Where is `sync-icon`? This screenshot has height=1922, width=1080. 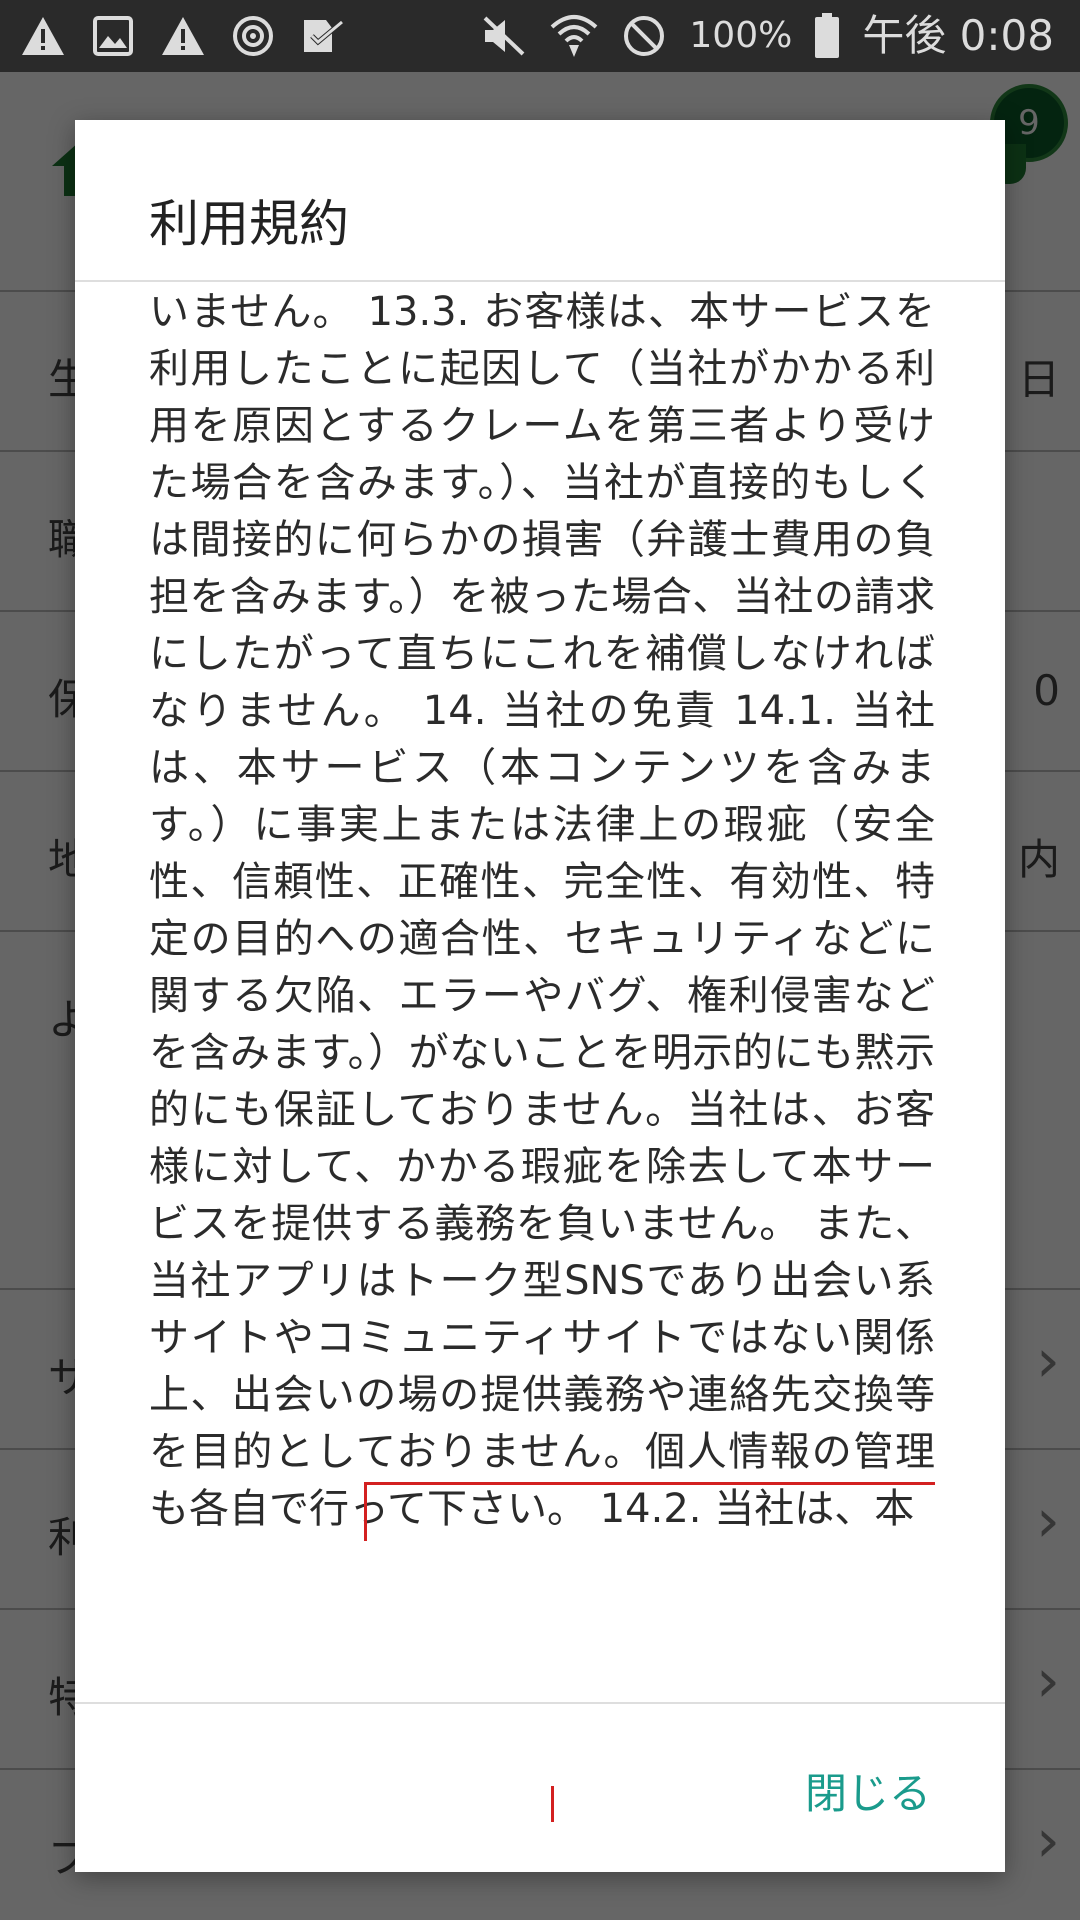
sync-icon is located at coordinates (253, 36).